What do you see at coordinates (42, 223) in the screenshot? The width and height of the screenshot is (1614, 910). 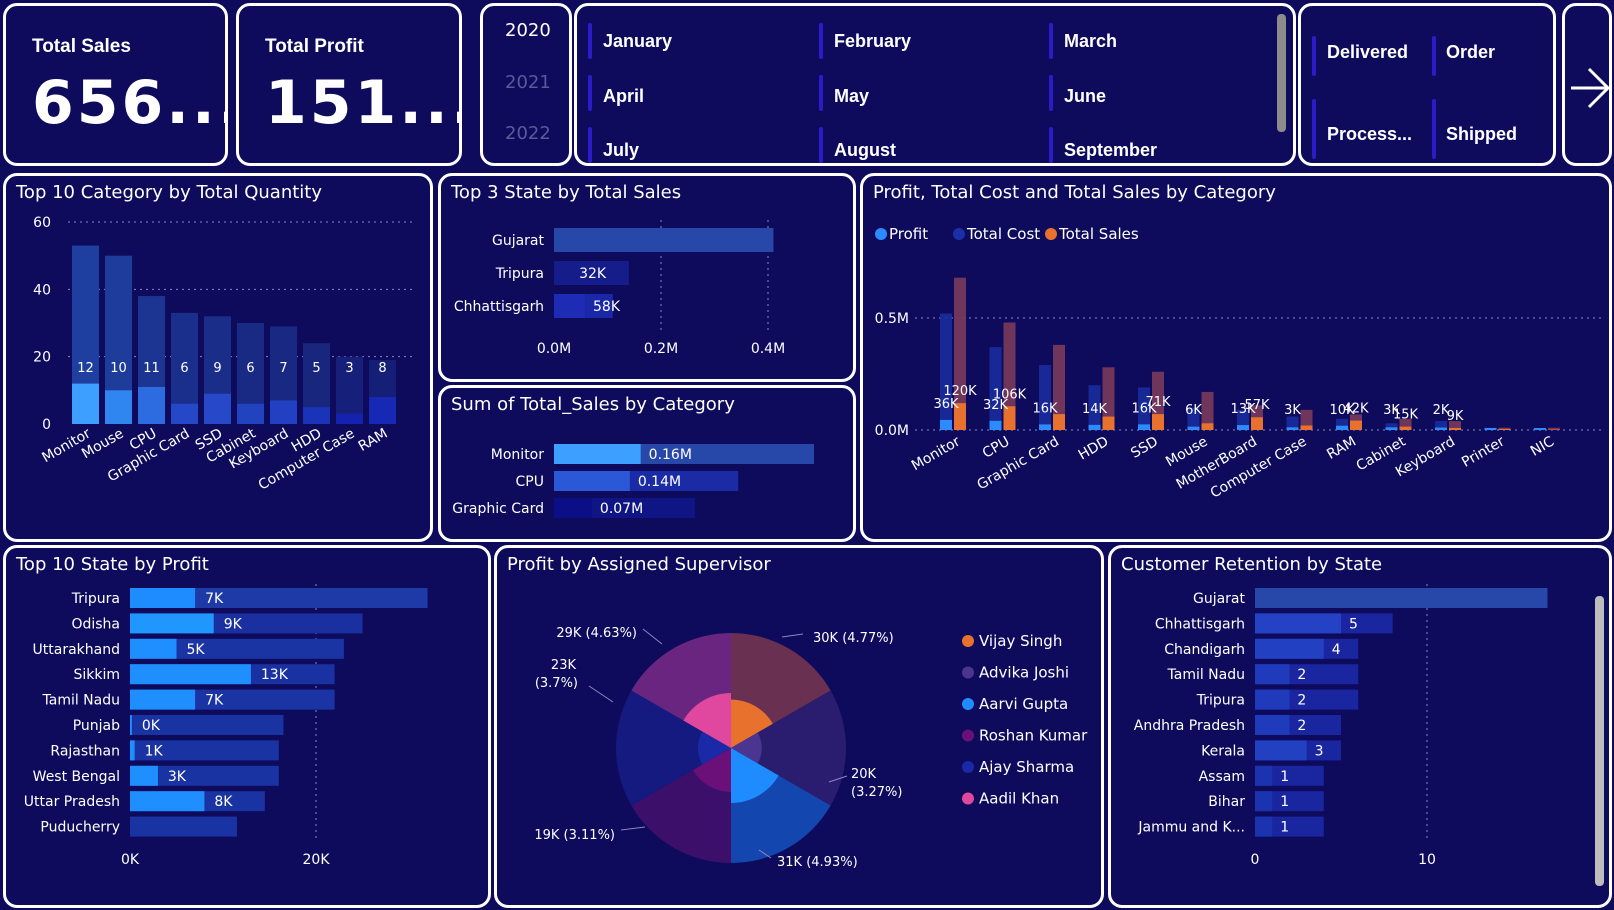 I see `y-tick-label: 60` at bounding box center [42, 223].